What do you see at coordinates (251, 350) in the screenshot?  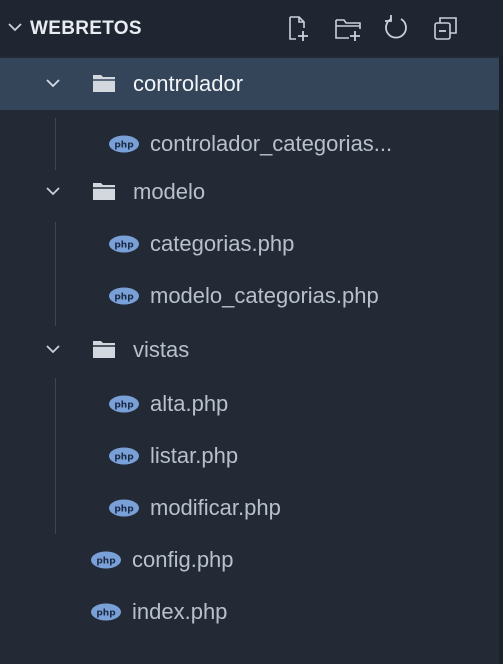 I see `folder-row-vistas: vistas` at bounding box center [251, 350].